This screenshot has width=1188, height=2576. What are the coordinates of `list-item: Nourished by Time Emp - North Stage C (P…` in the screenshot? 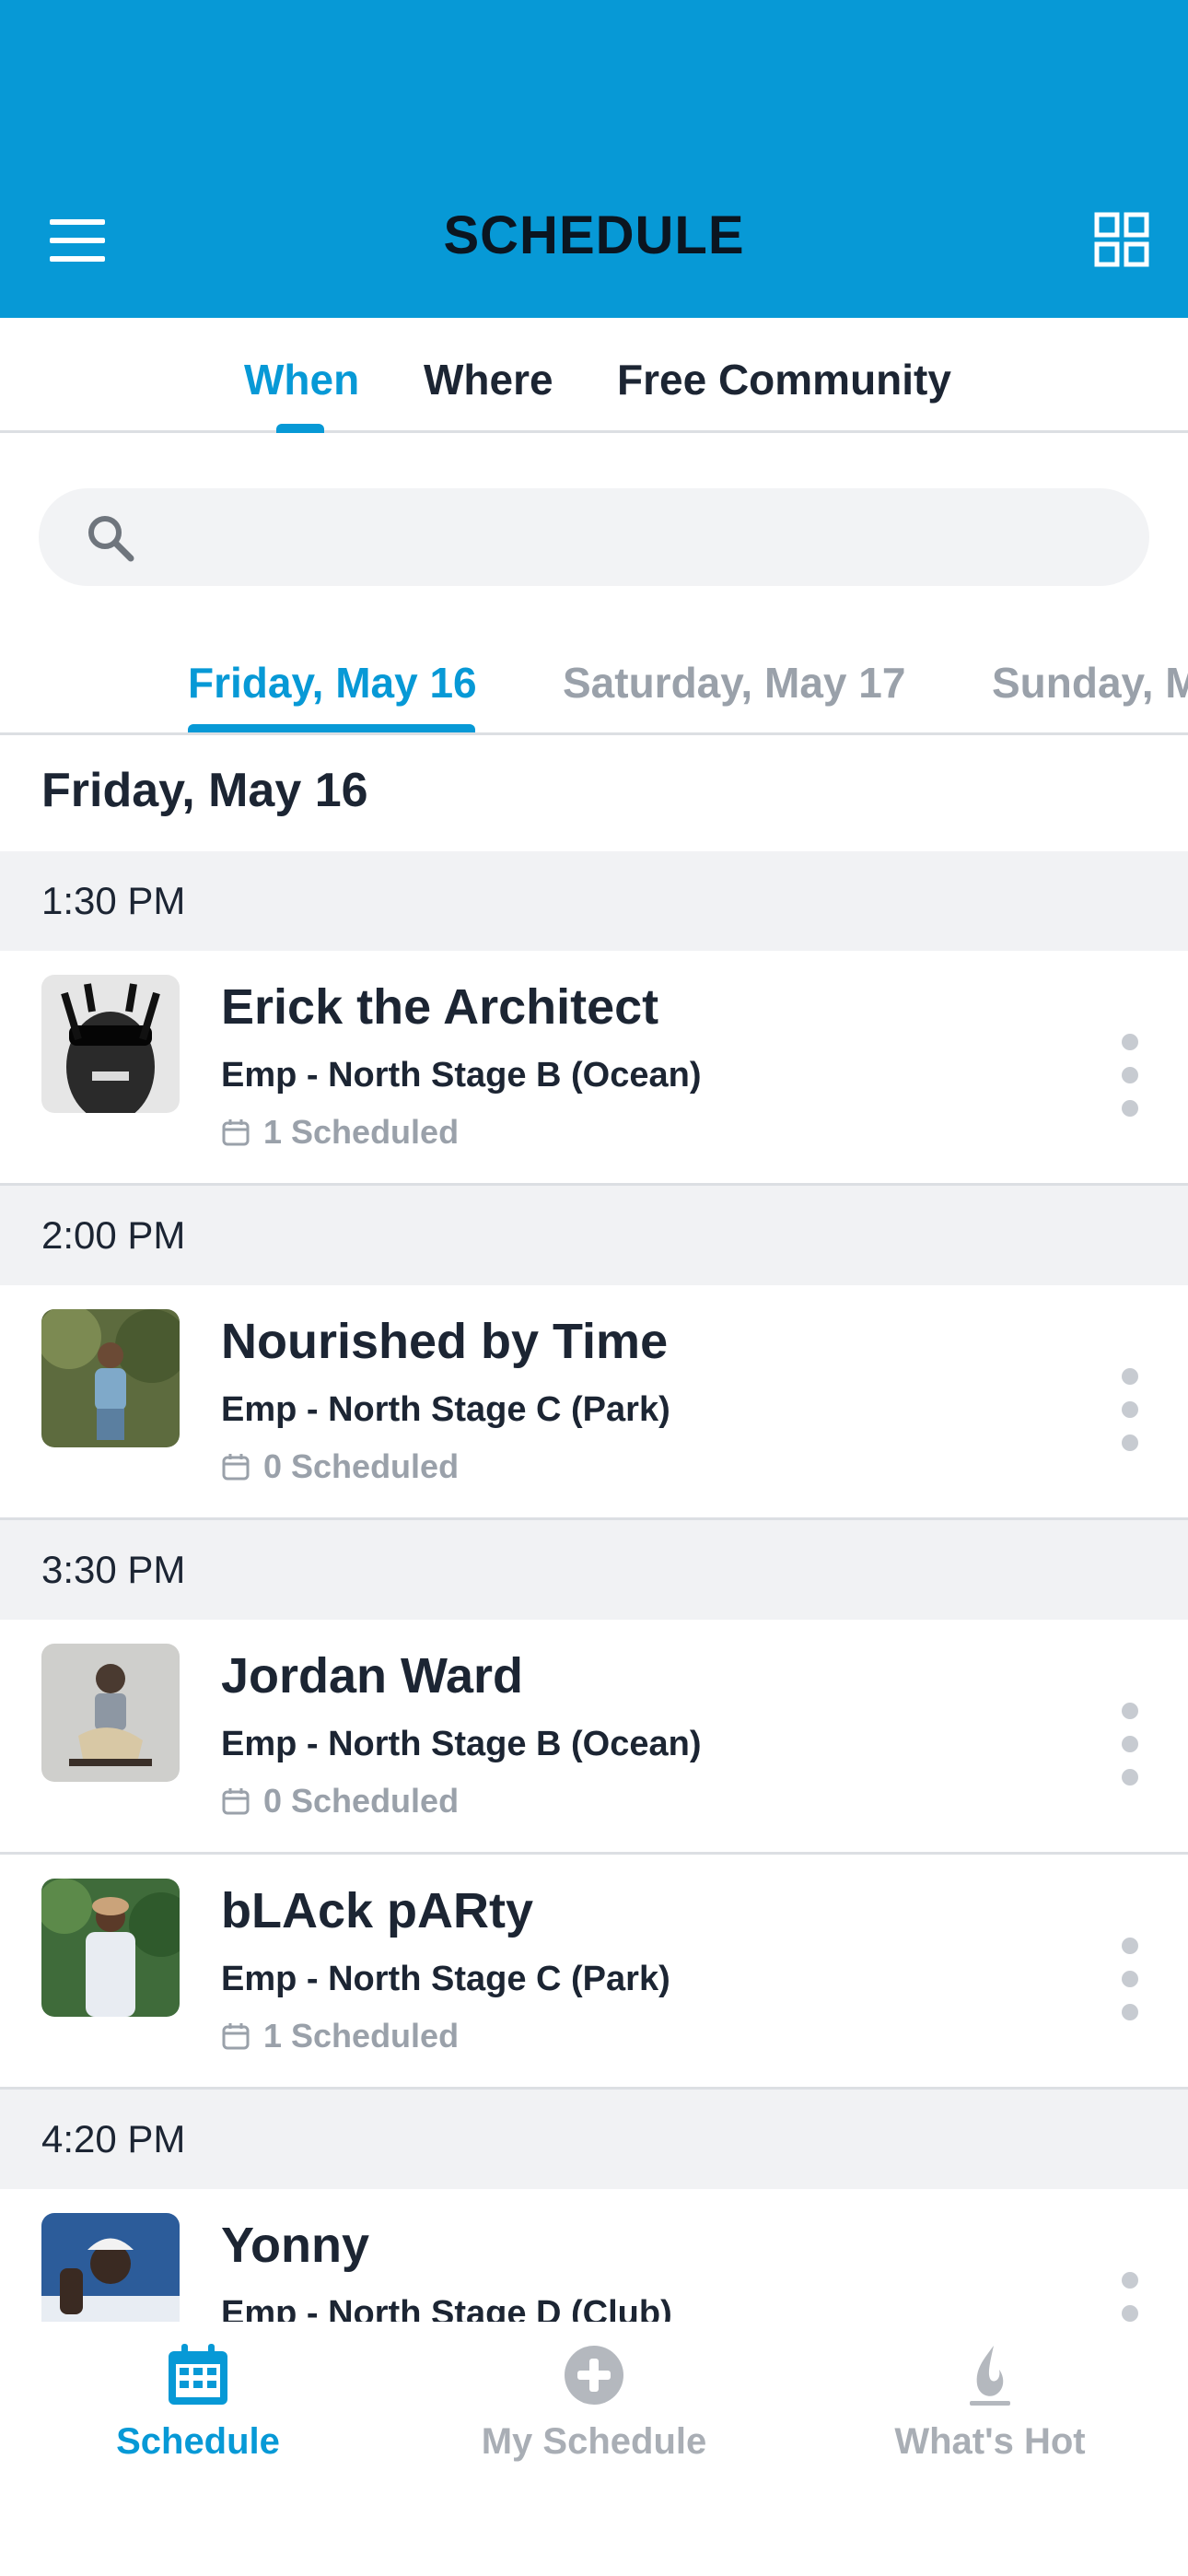 It's located at (594, 1403).